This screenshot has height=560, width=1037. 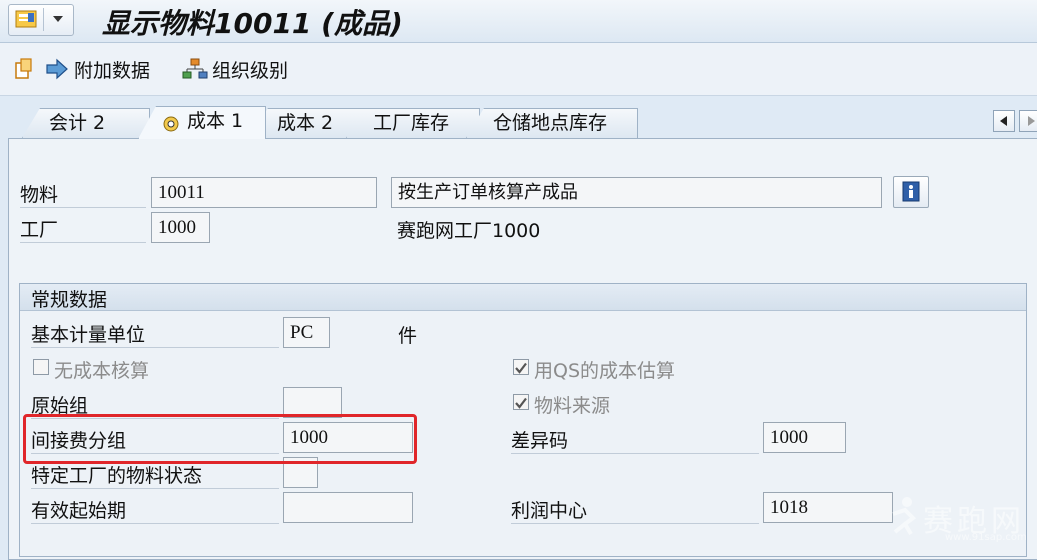 What do you see at coordinates (57, 69) in the screenshot?
I see `arrow-right-icon` at bounding box center [57, 69].